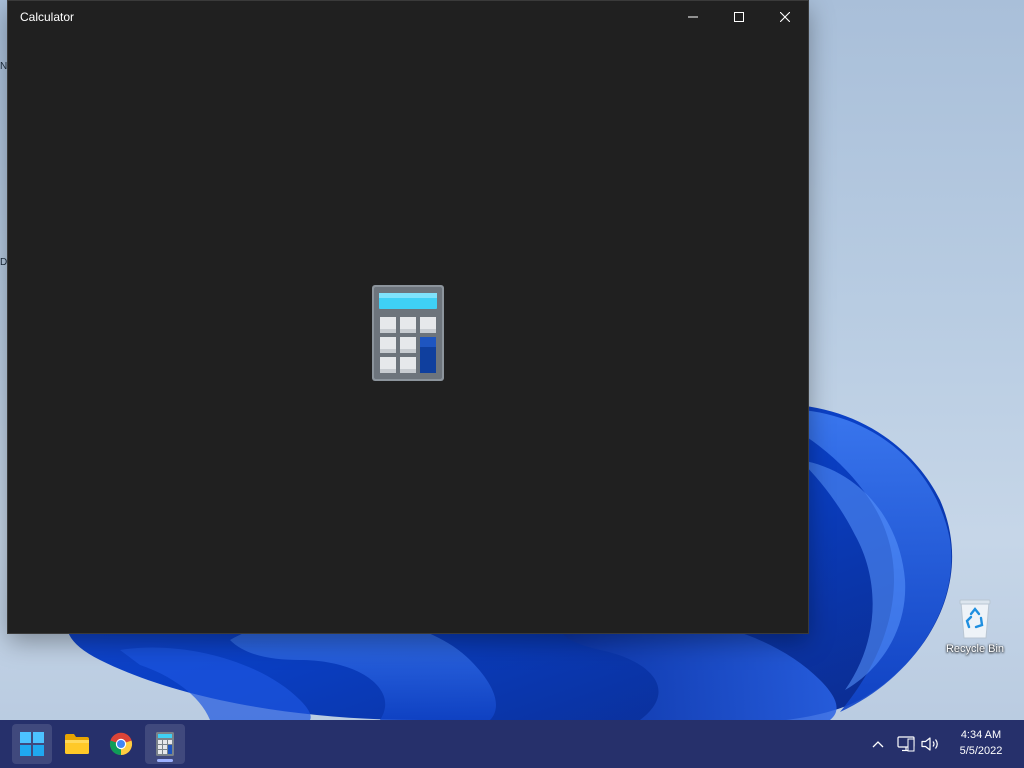 Image resolution: width=1024 pixels, height=768 pixels. Describe the element at coordinates (512, 744) in the screenshot. I see `taskbar: 4:34 AM 5/5/2022` at that location.